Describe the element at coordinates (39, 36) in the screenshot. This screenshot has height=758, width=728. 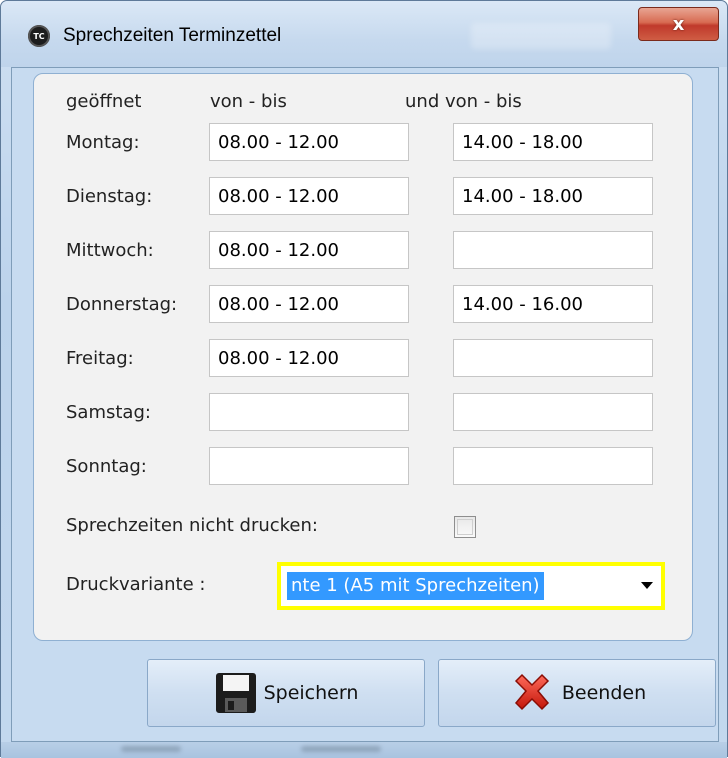
I see `app-icon: TC` at that location.